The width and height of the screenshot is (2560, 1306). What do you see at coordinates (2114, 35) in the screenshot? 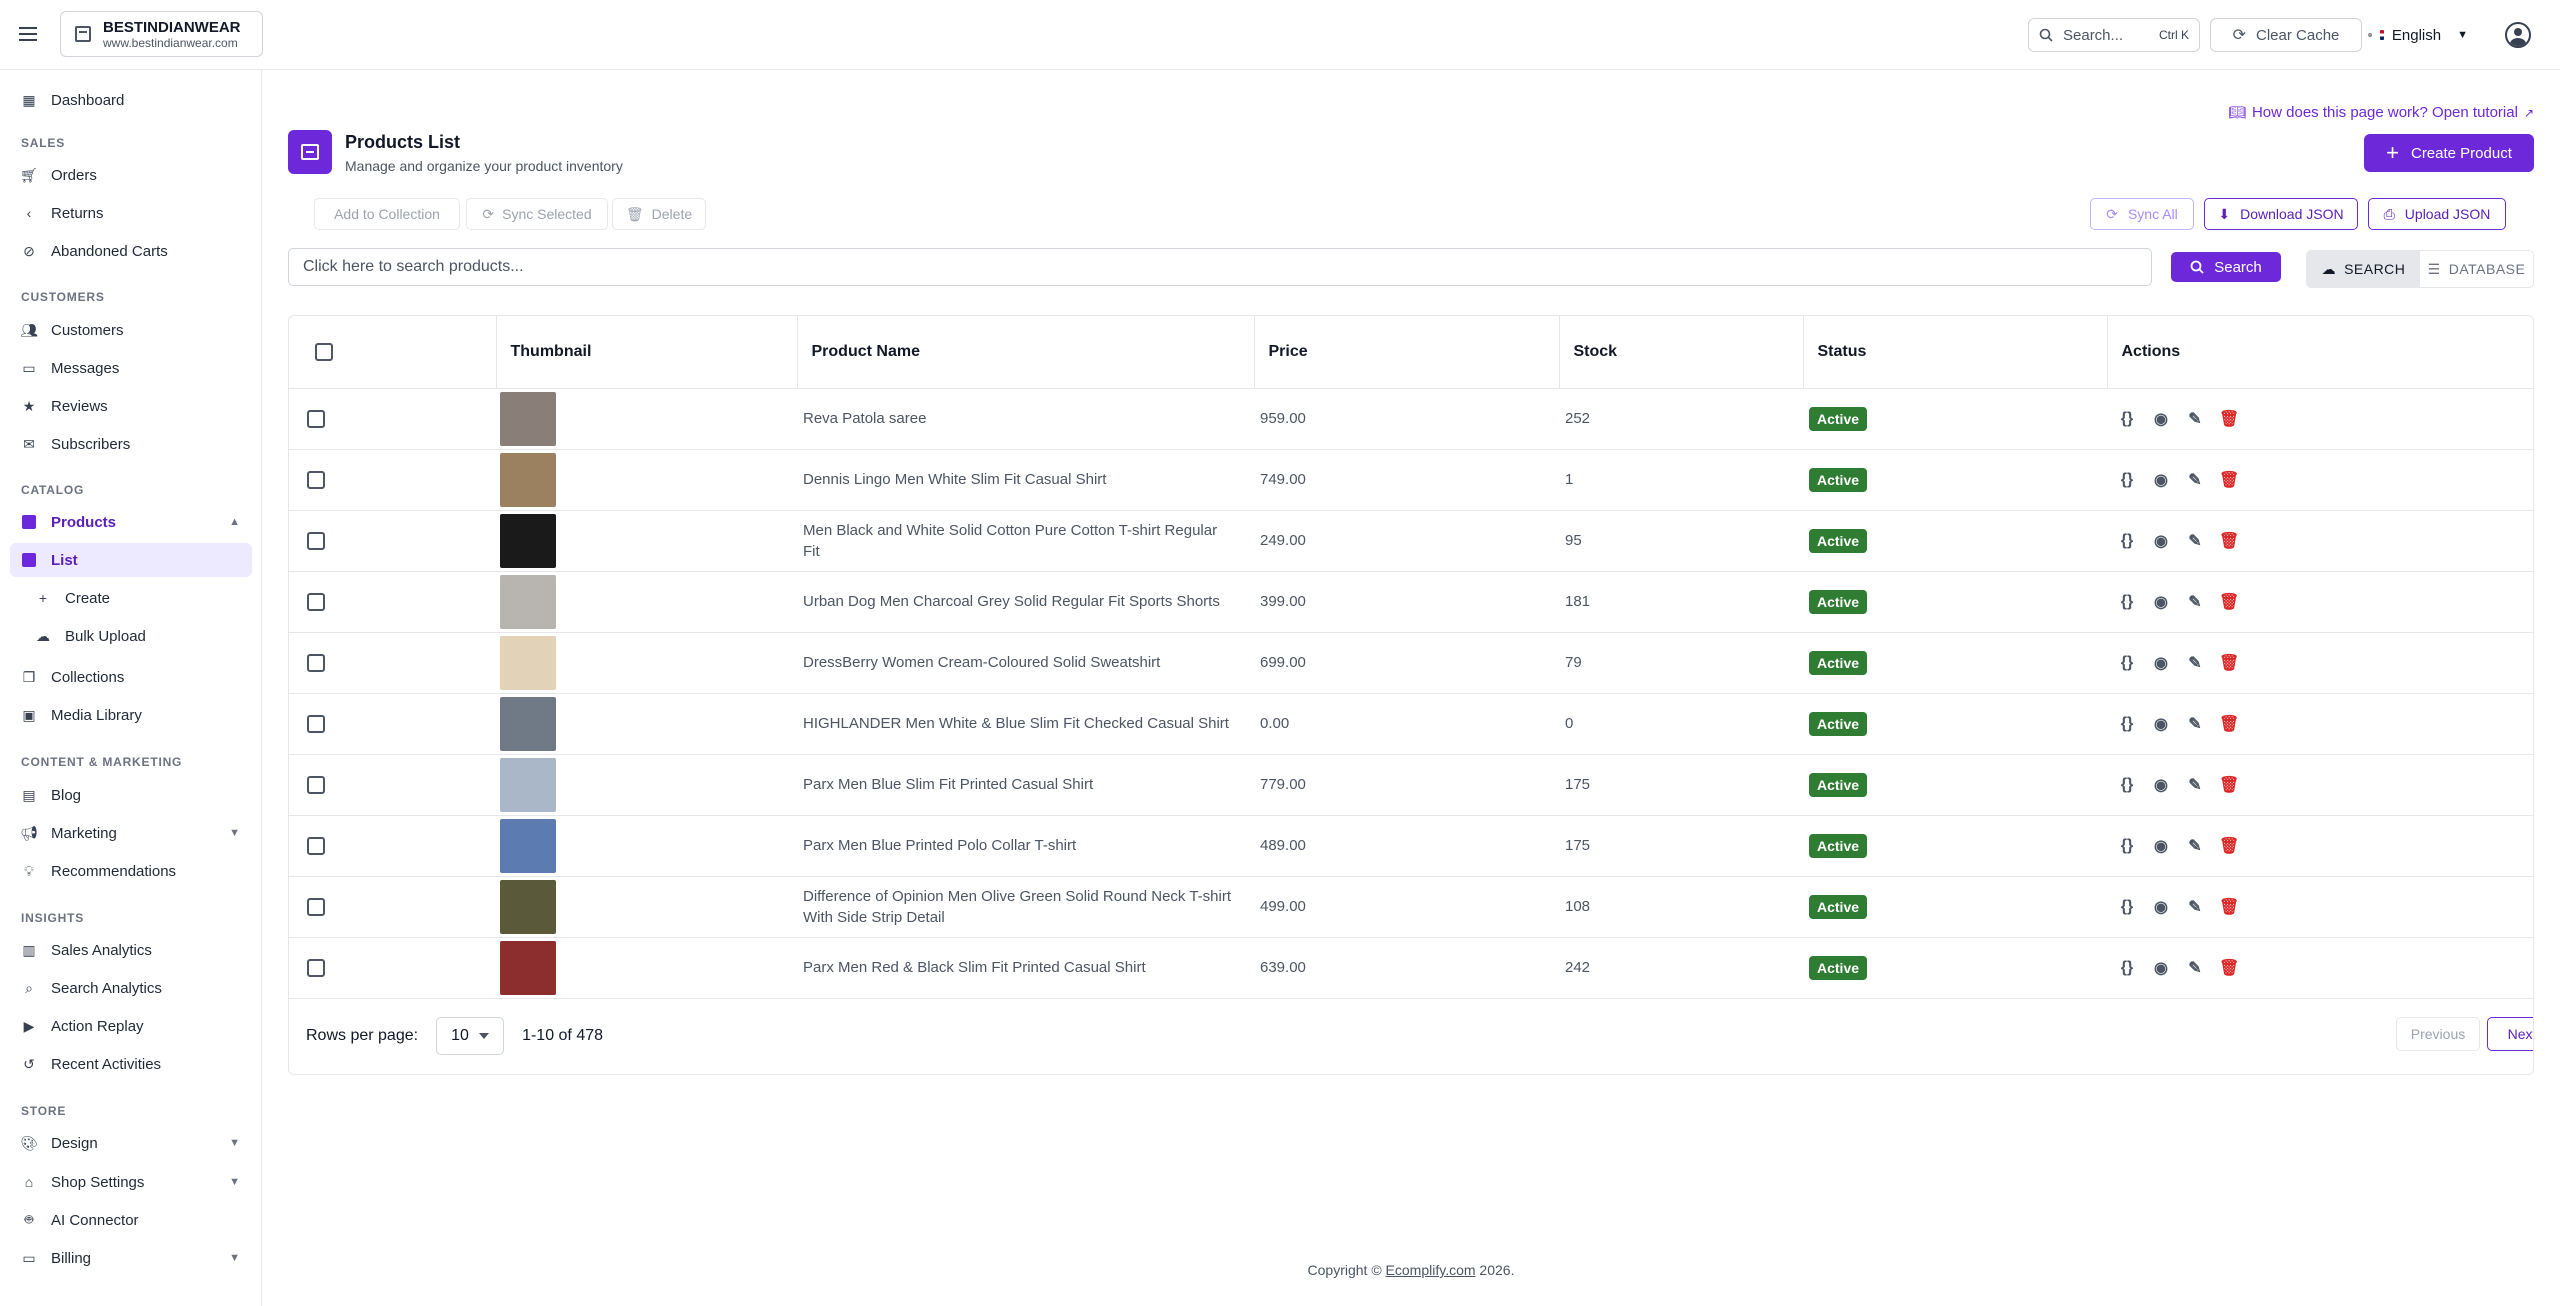
I see `global-search: Search... Ctrl K` at bounding box center [2114, 35].